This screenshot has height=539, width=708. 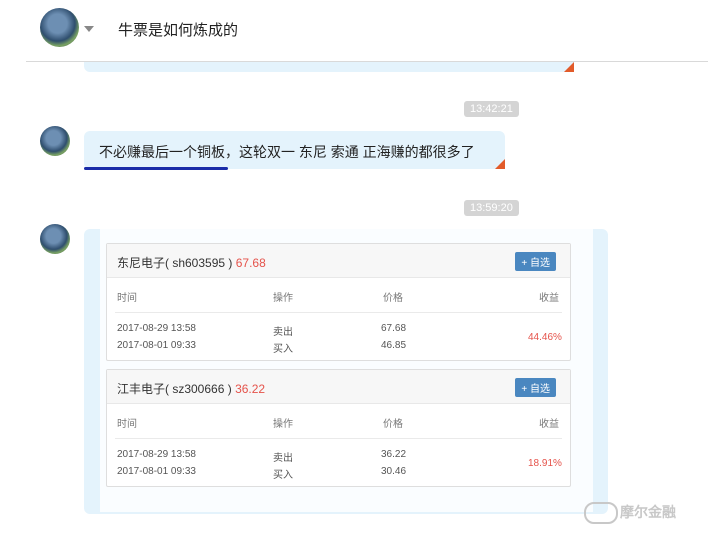 What do you see at coordinates (178, 30) in the screenshot?
I see `chat-title: 牛票是如何炼成的` at bounding box center [178, 30].